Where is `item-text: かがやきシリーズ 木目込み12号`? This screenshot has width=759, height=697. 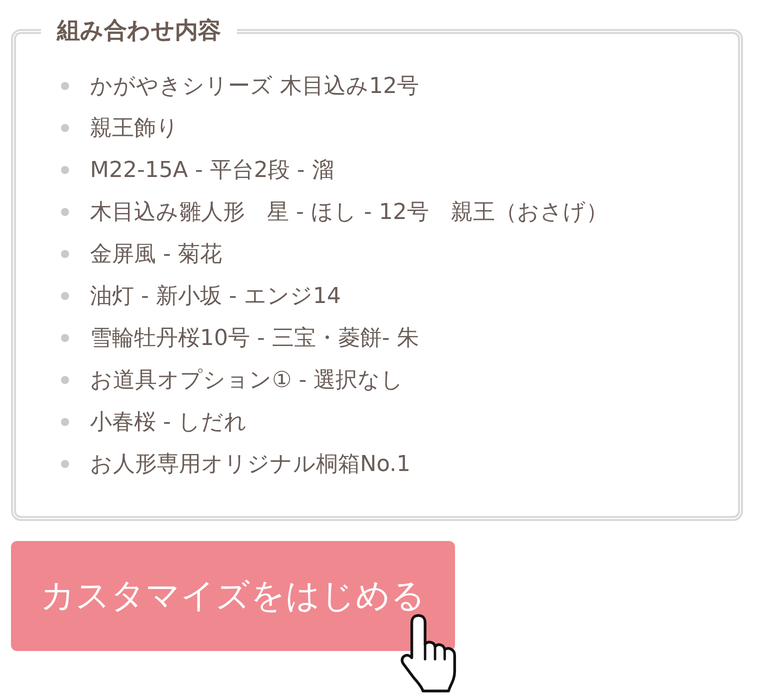
item-text: かがやきシリーズ 木目込み12号 is located at coordinates (254, 87).